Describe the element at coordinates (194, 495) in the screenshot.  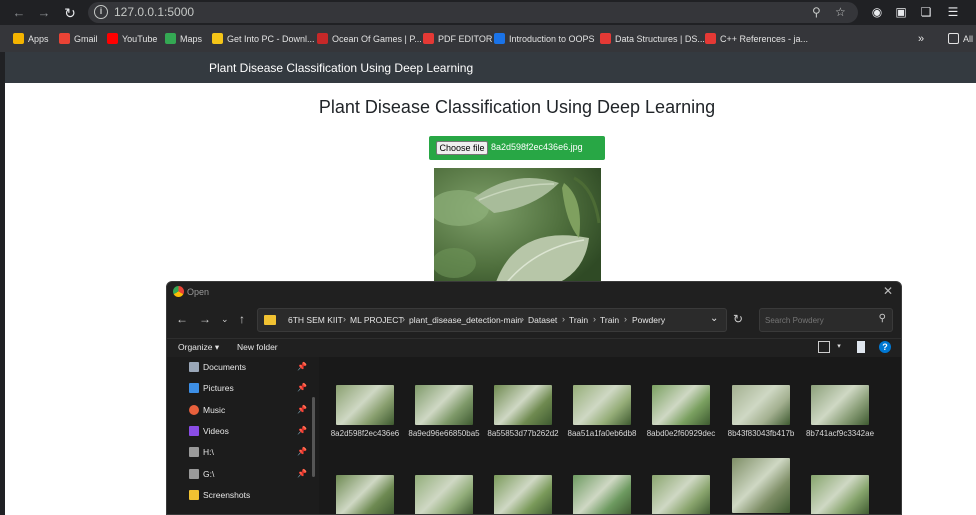
I see `folder-icon` at that location.